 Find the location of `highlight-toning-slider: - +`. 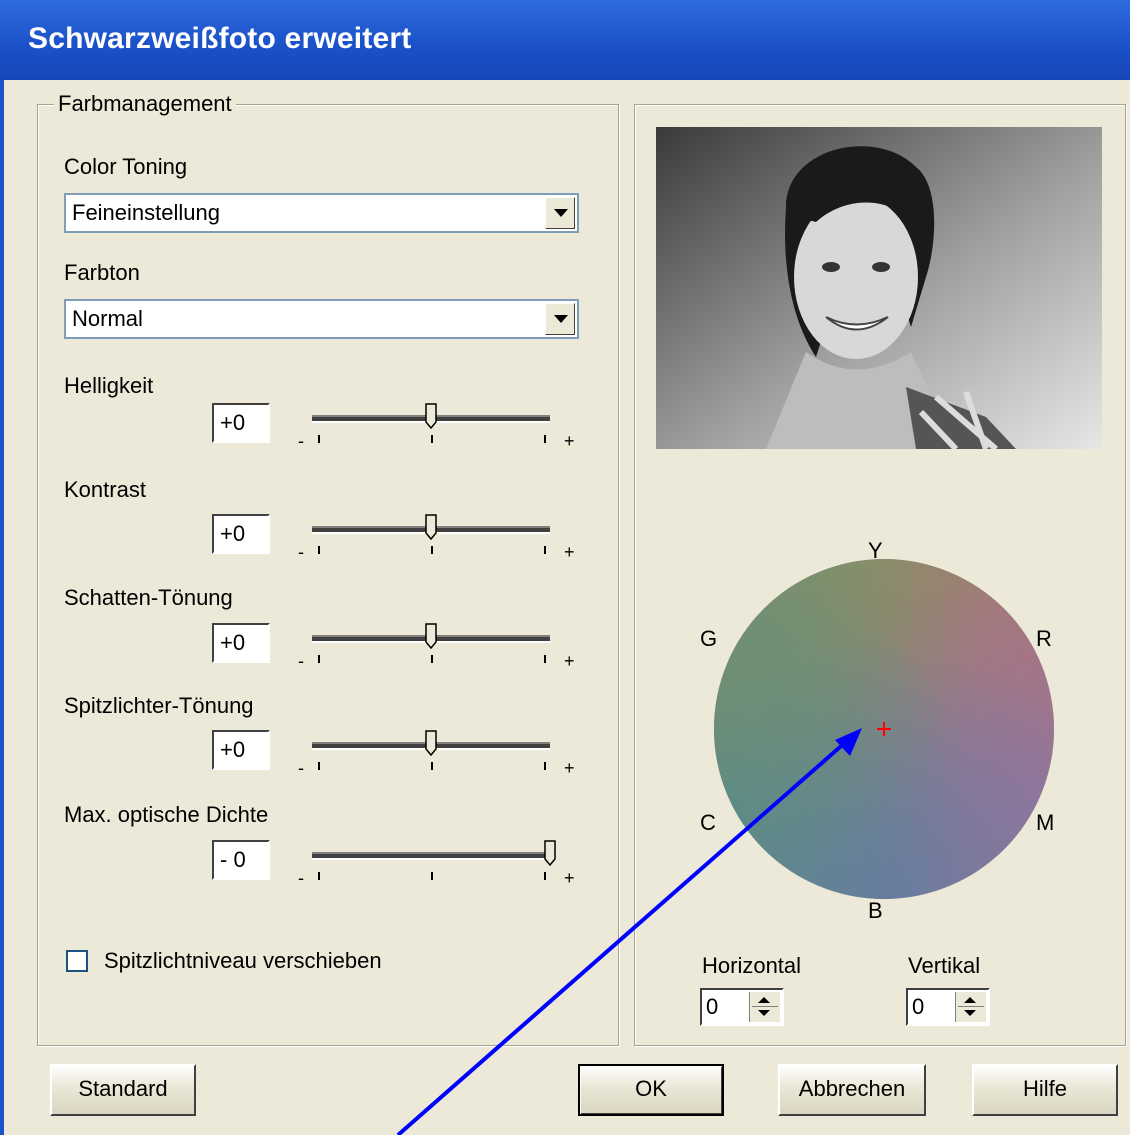

highlight-toning-slider: - + is located at coordinates (433, 765).